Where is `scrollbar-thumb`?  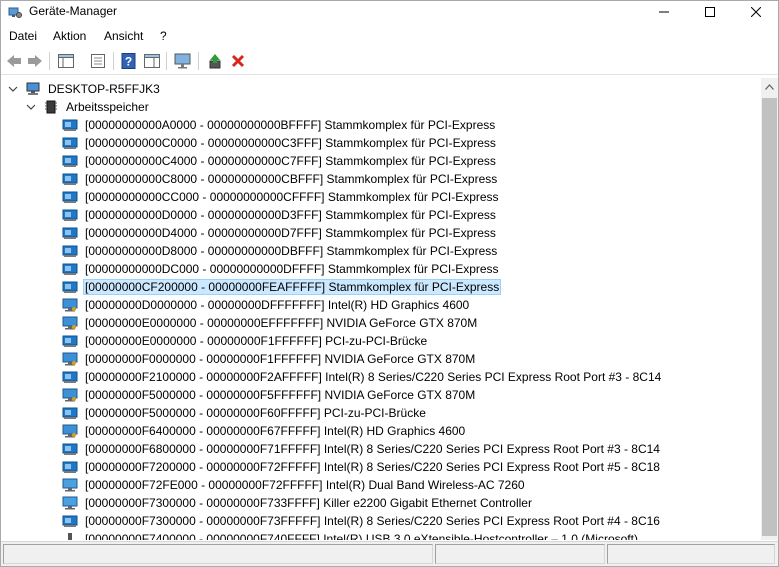 scrollbar-thumb is located at coordinates (769, 317).